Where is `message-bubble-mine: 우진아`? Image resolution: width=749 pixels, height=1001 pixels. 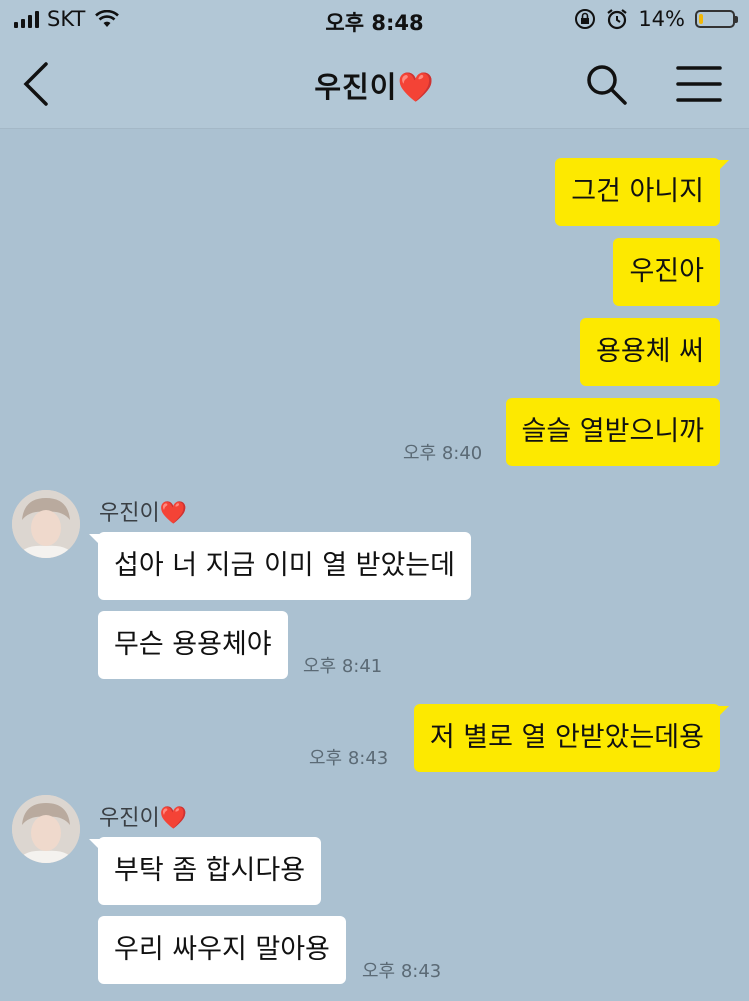 message-bubble-mine: 우진아 is located at coordinates (666, 272).